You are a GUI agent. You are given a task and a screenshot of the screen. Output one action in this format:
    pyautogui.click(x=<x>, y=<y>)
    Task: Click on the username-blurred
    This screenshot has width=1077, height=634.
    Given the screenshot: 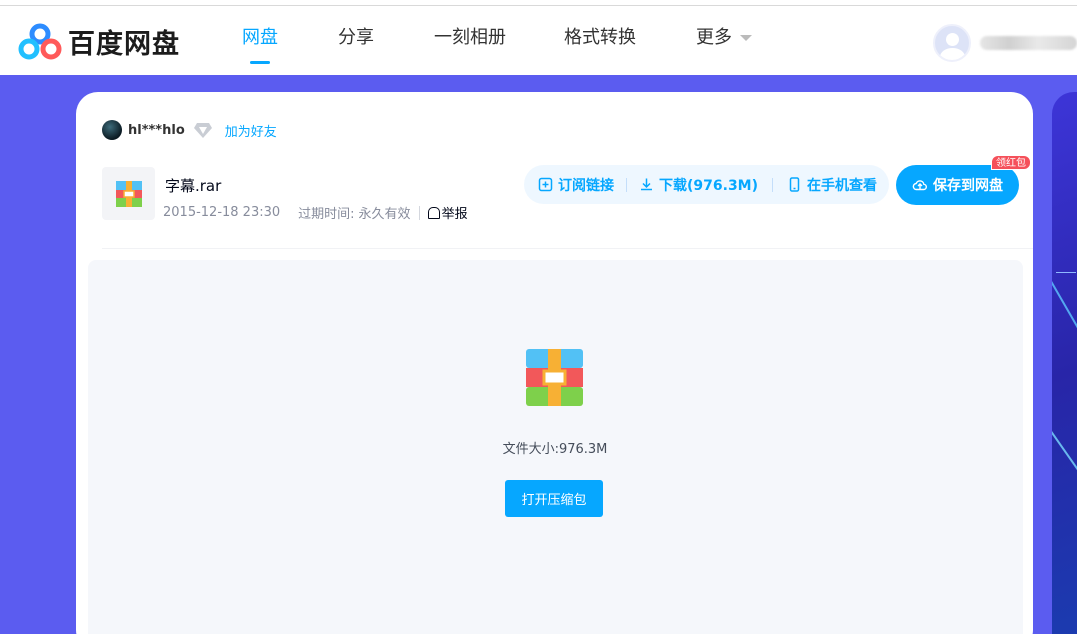 What is the action you would take?
    pyautogui.click(x=1028, y=43)
    